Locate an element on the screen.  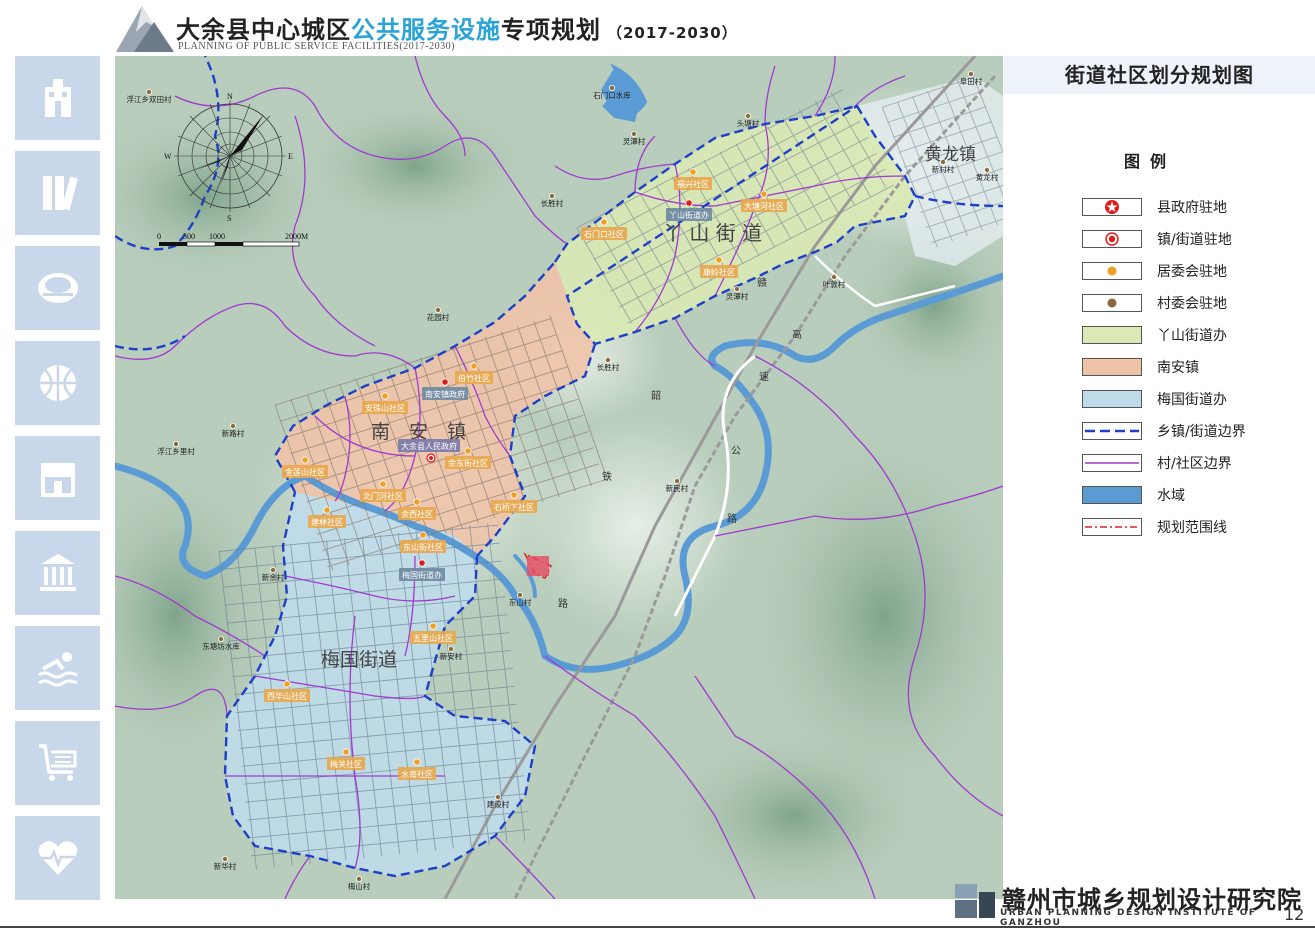
community-label: 余西社区 is located at coordinates (417, 513).